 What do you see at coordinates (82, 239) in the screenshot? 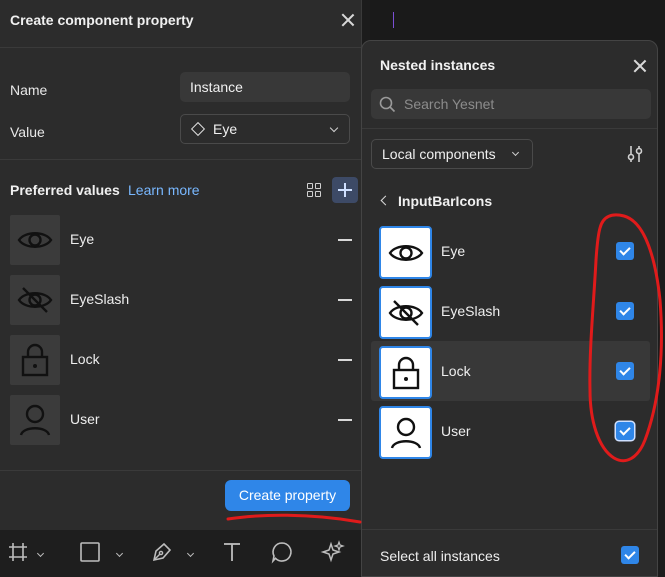
I see `preferred-value-label: Eye` at bounding box center [82, 239].